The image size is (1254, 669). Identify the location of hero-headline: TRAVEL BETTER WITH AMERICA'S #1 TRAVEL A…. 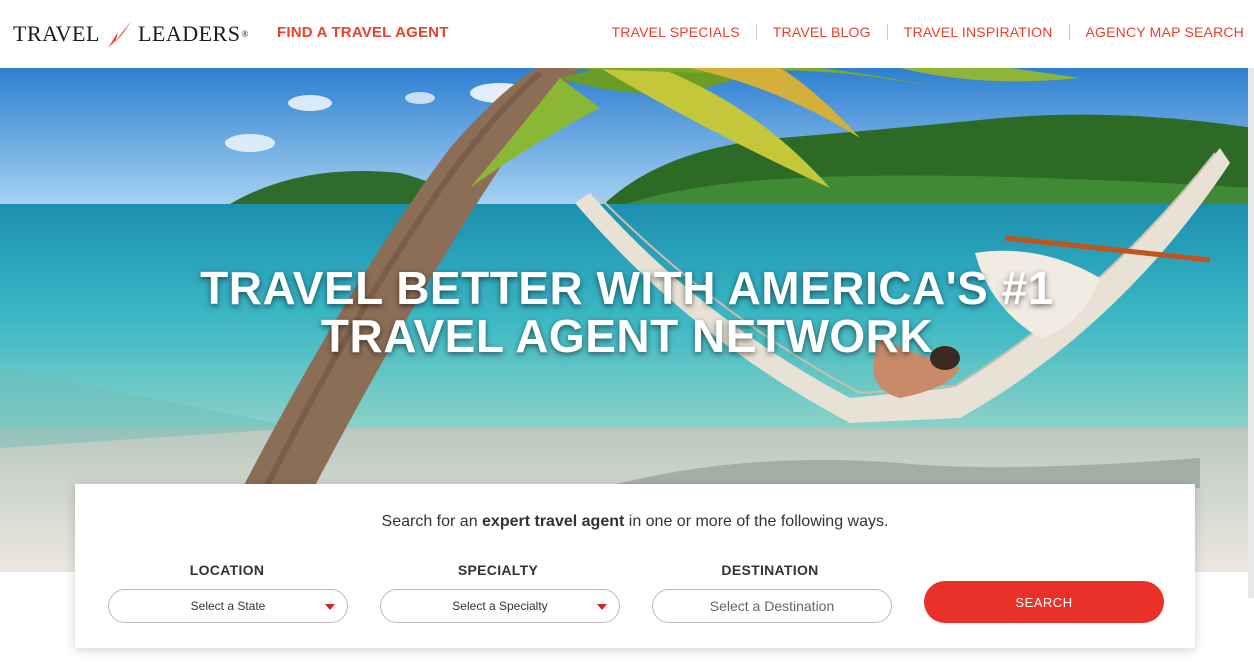
(627, 312).